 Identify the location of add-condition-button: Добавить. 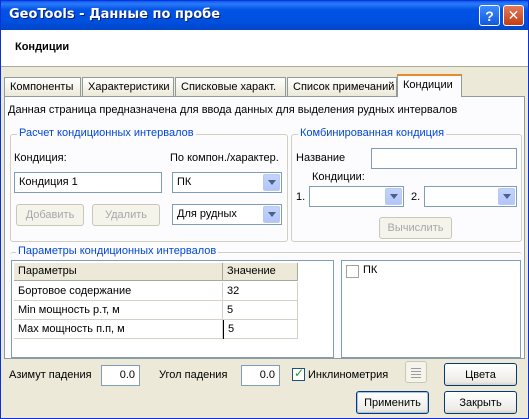
(50, 215).